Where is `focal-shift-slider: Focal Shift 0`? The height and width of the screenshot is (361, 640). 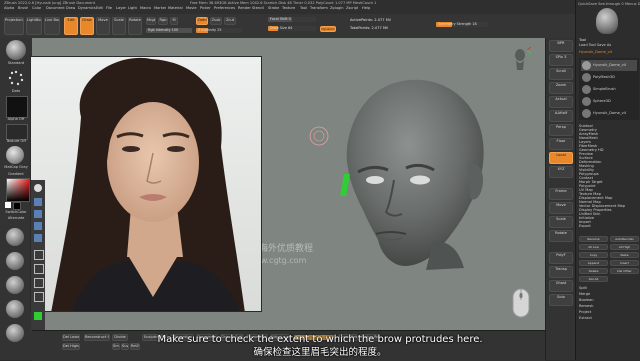 focal-shift-slider: Focal Shift 0 is located at coordinates (292, 19).